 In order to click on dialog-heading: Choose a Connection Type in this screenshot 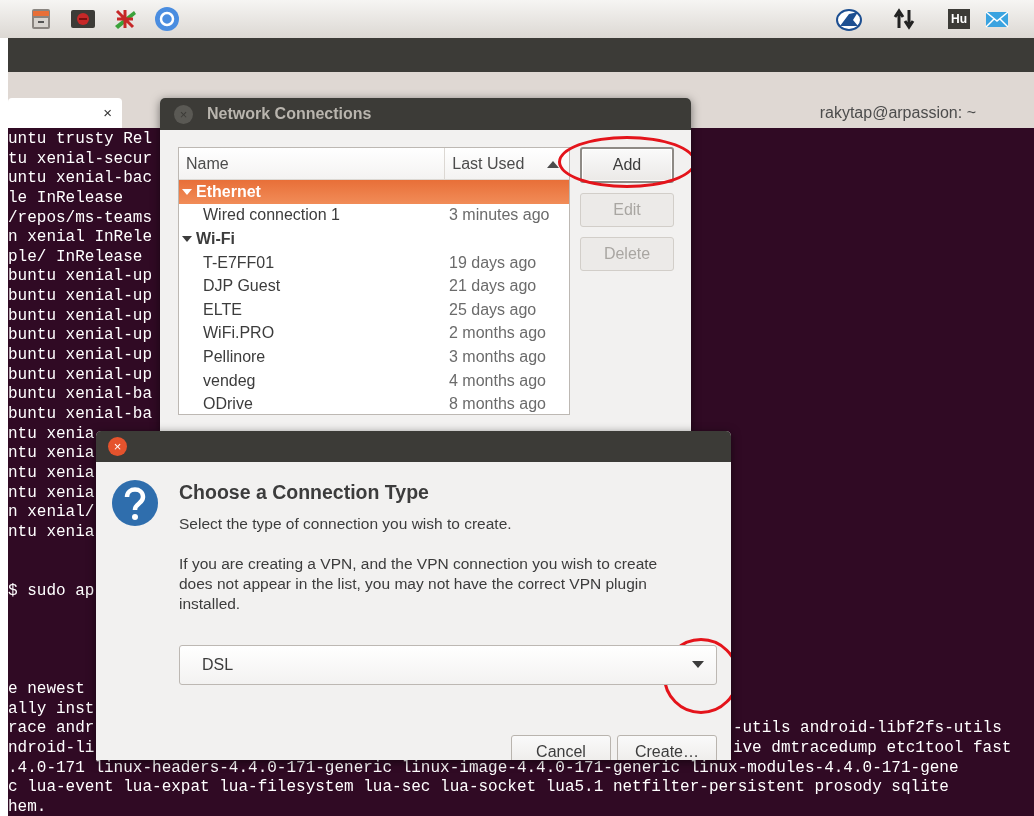, I will do `click(304, 492)`.